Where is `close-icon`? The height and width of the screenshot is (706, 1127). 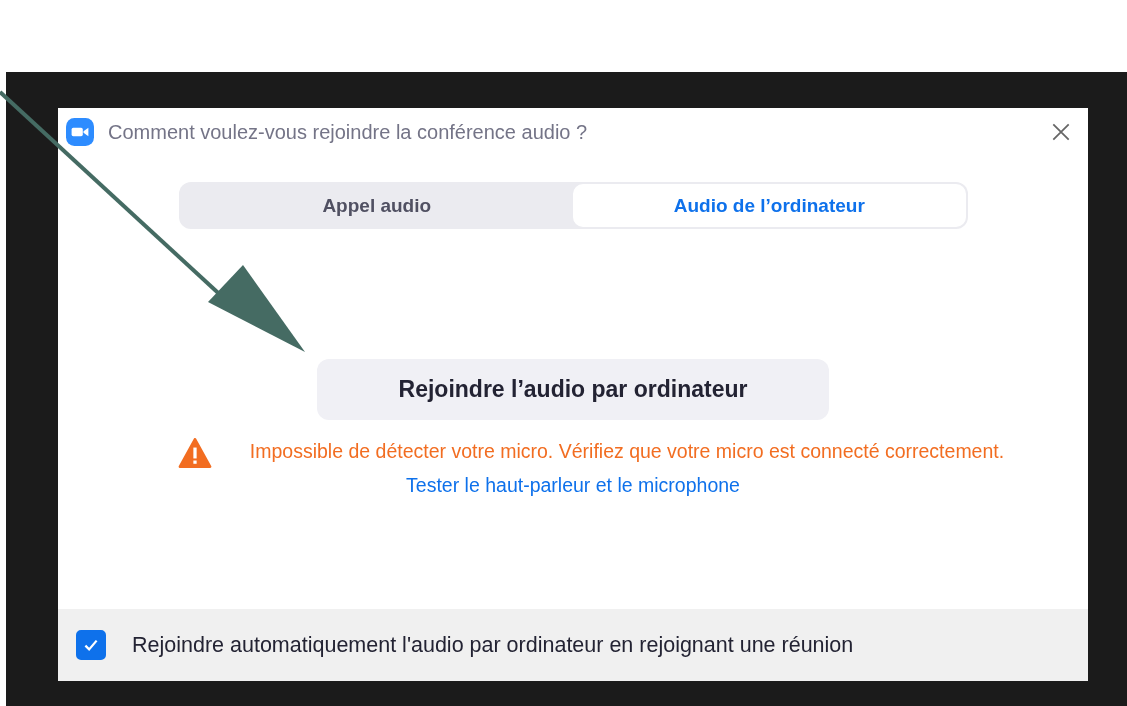
close-icon is located at coordinates (1061, 132).